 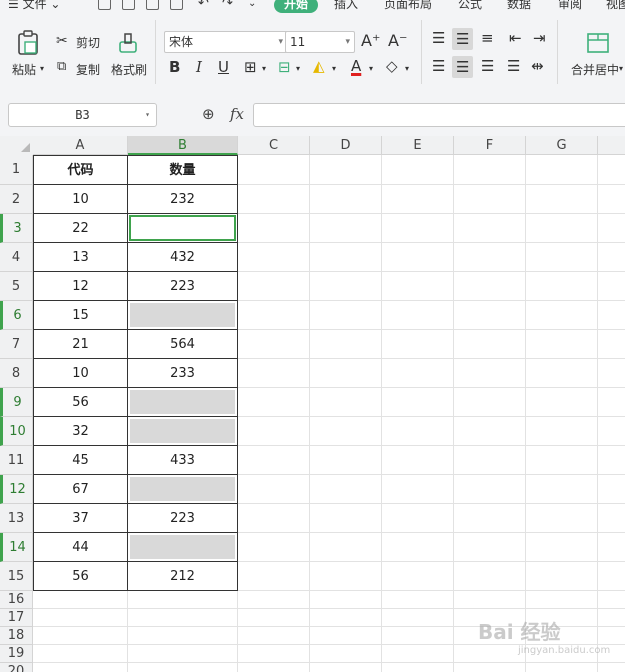 I want to click on row-header-13: 13, so click(x=16, y=518).